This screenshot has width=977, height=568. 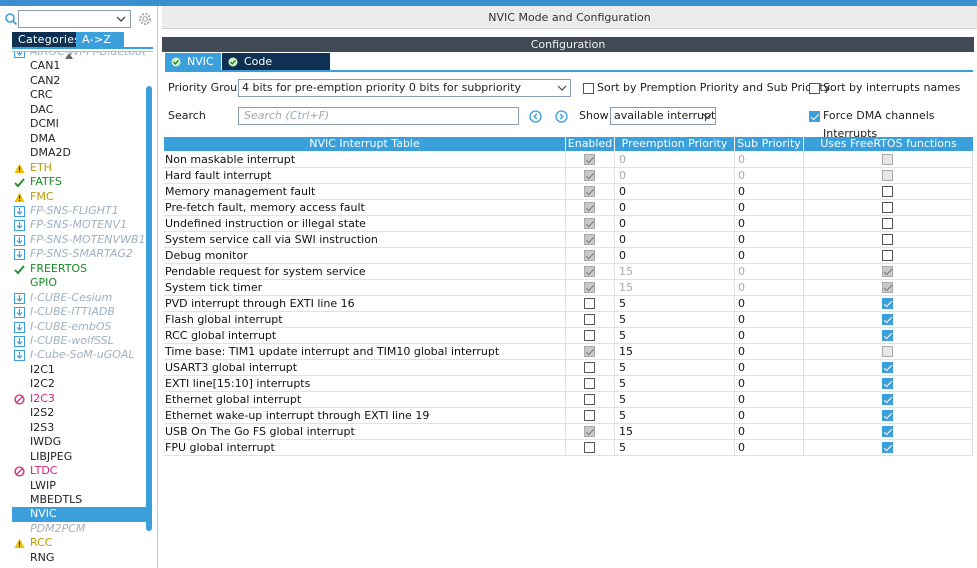 What do you see at coordinates (79, 341) in the screenshot?
I see `list-item: I-CUBE-wolfSSL` at bounding box center [79, 341].